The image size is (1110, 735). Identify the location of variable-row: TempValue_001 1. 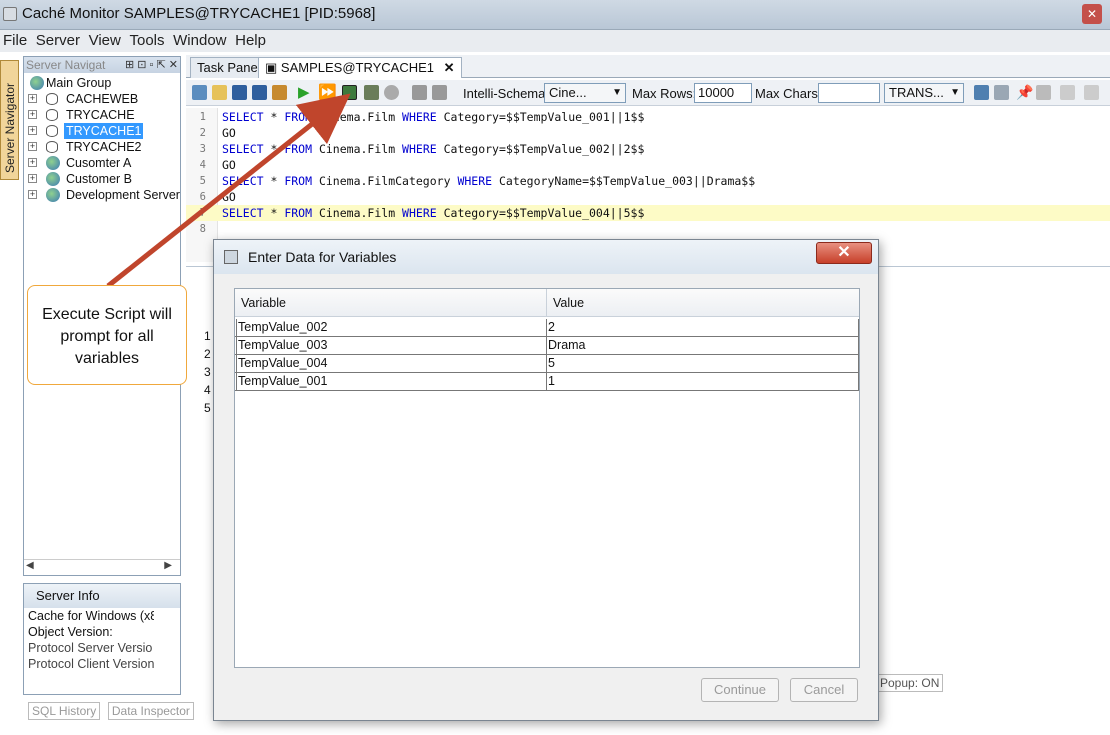
(547, 382).